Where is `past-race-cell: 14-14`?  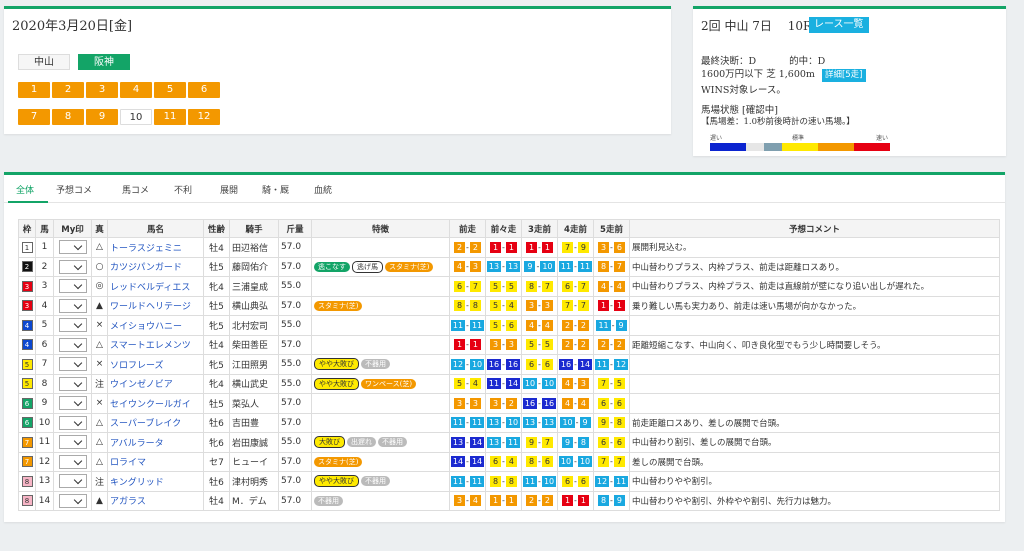 past-race-cell: 14-14 is located at coordinates (467, 461).